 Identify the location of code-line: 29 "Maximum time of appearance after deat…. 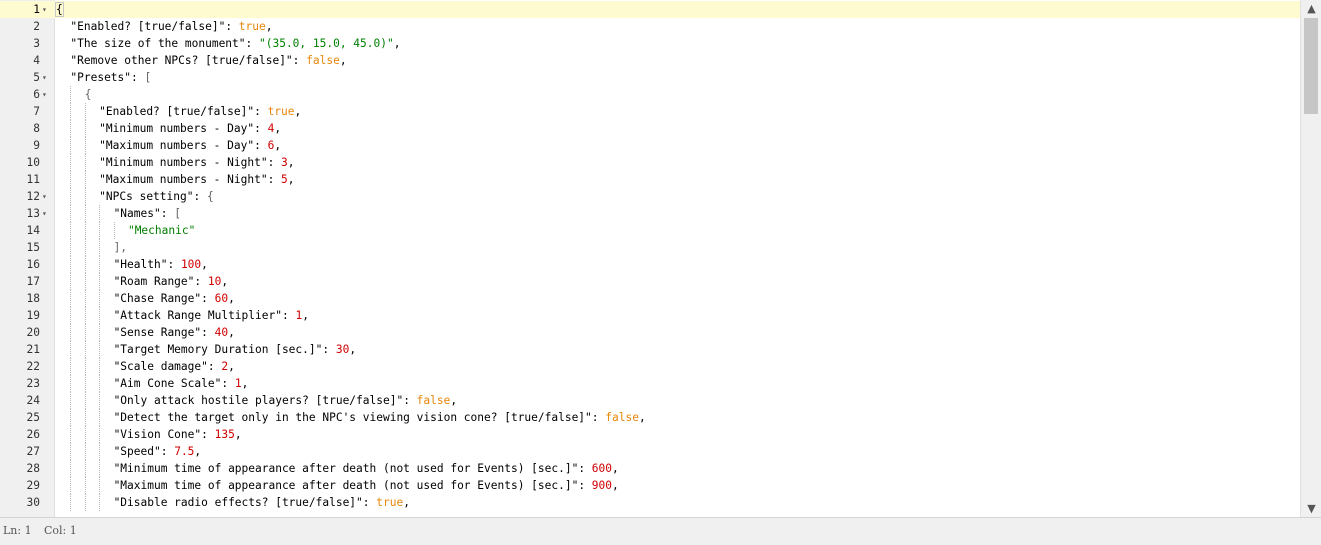
(650, 485).